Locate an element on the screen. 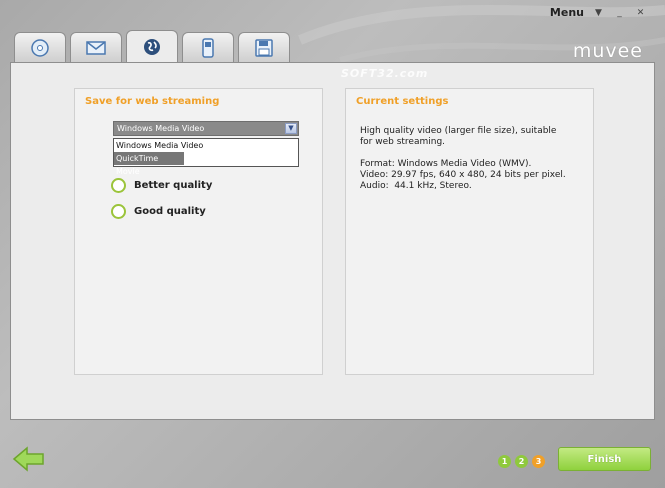  tab-mobile is located at coordinates (208, 47).